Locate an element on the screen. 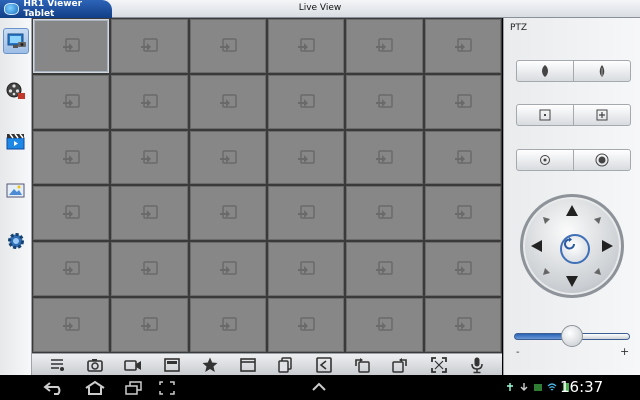  sidebar-item-live-view is located at coordinates (16, 41).